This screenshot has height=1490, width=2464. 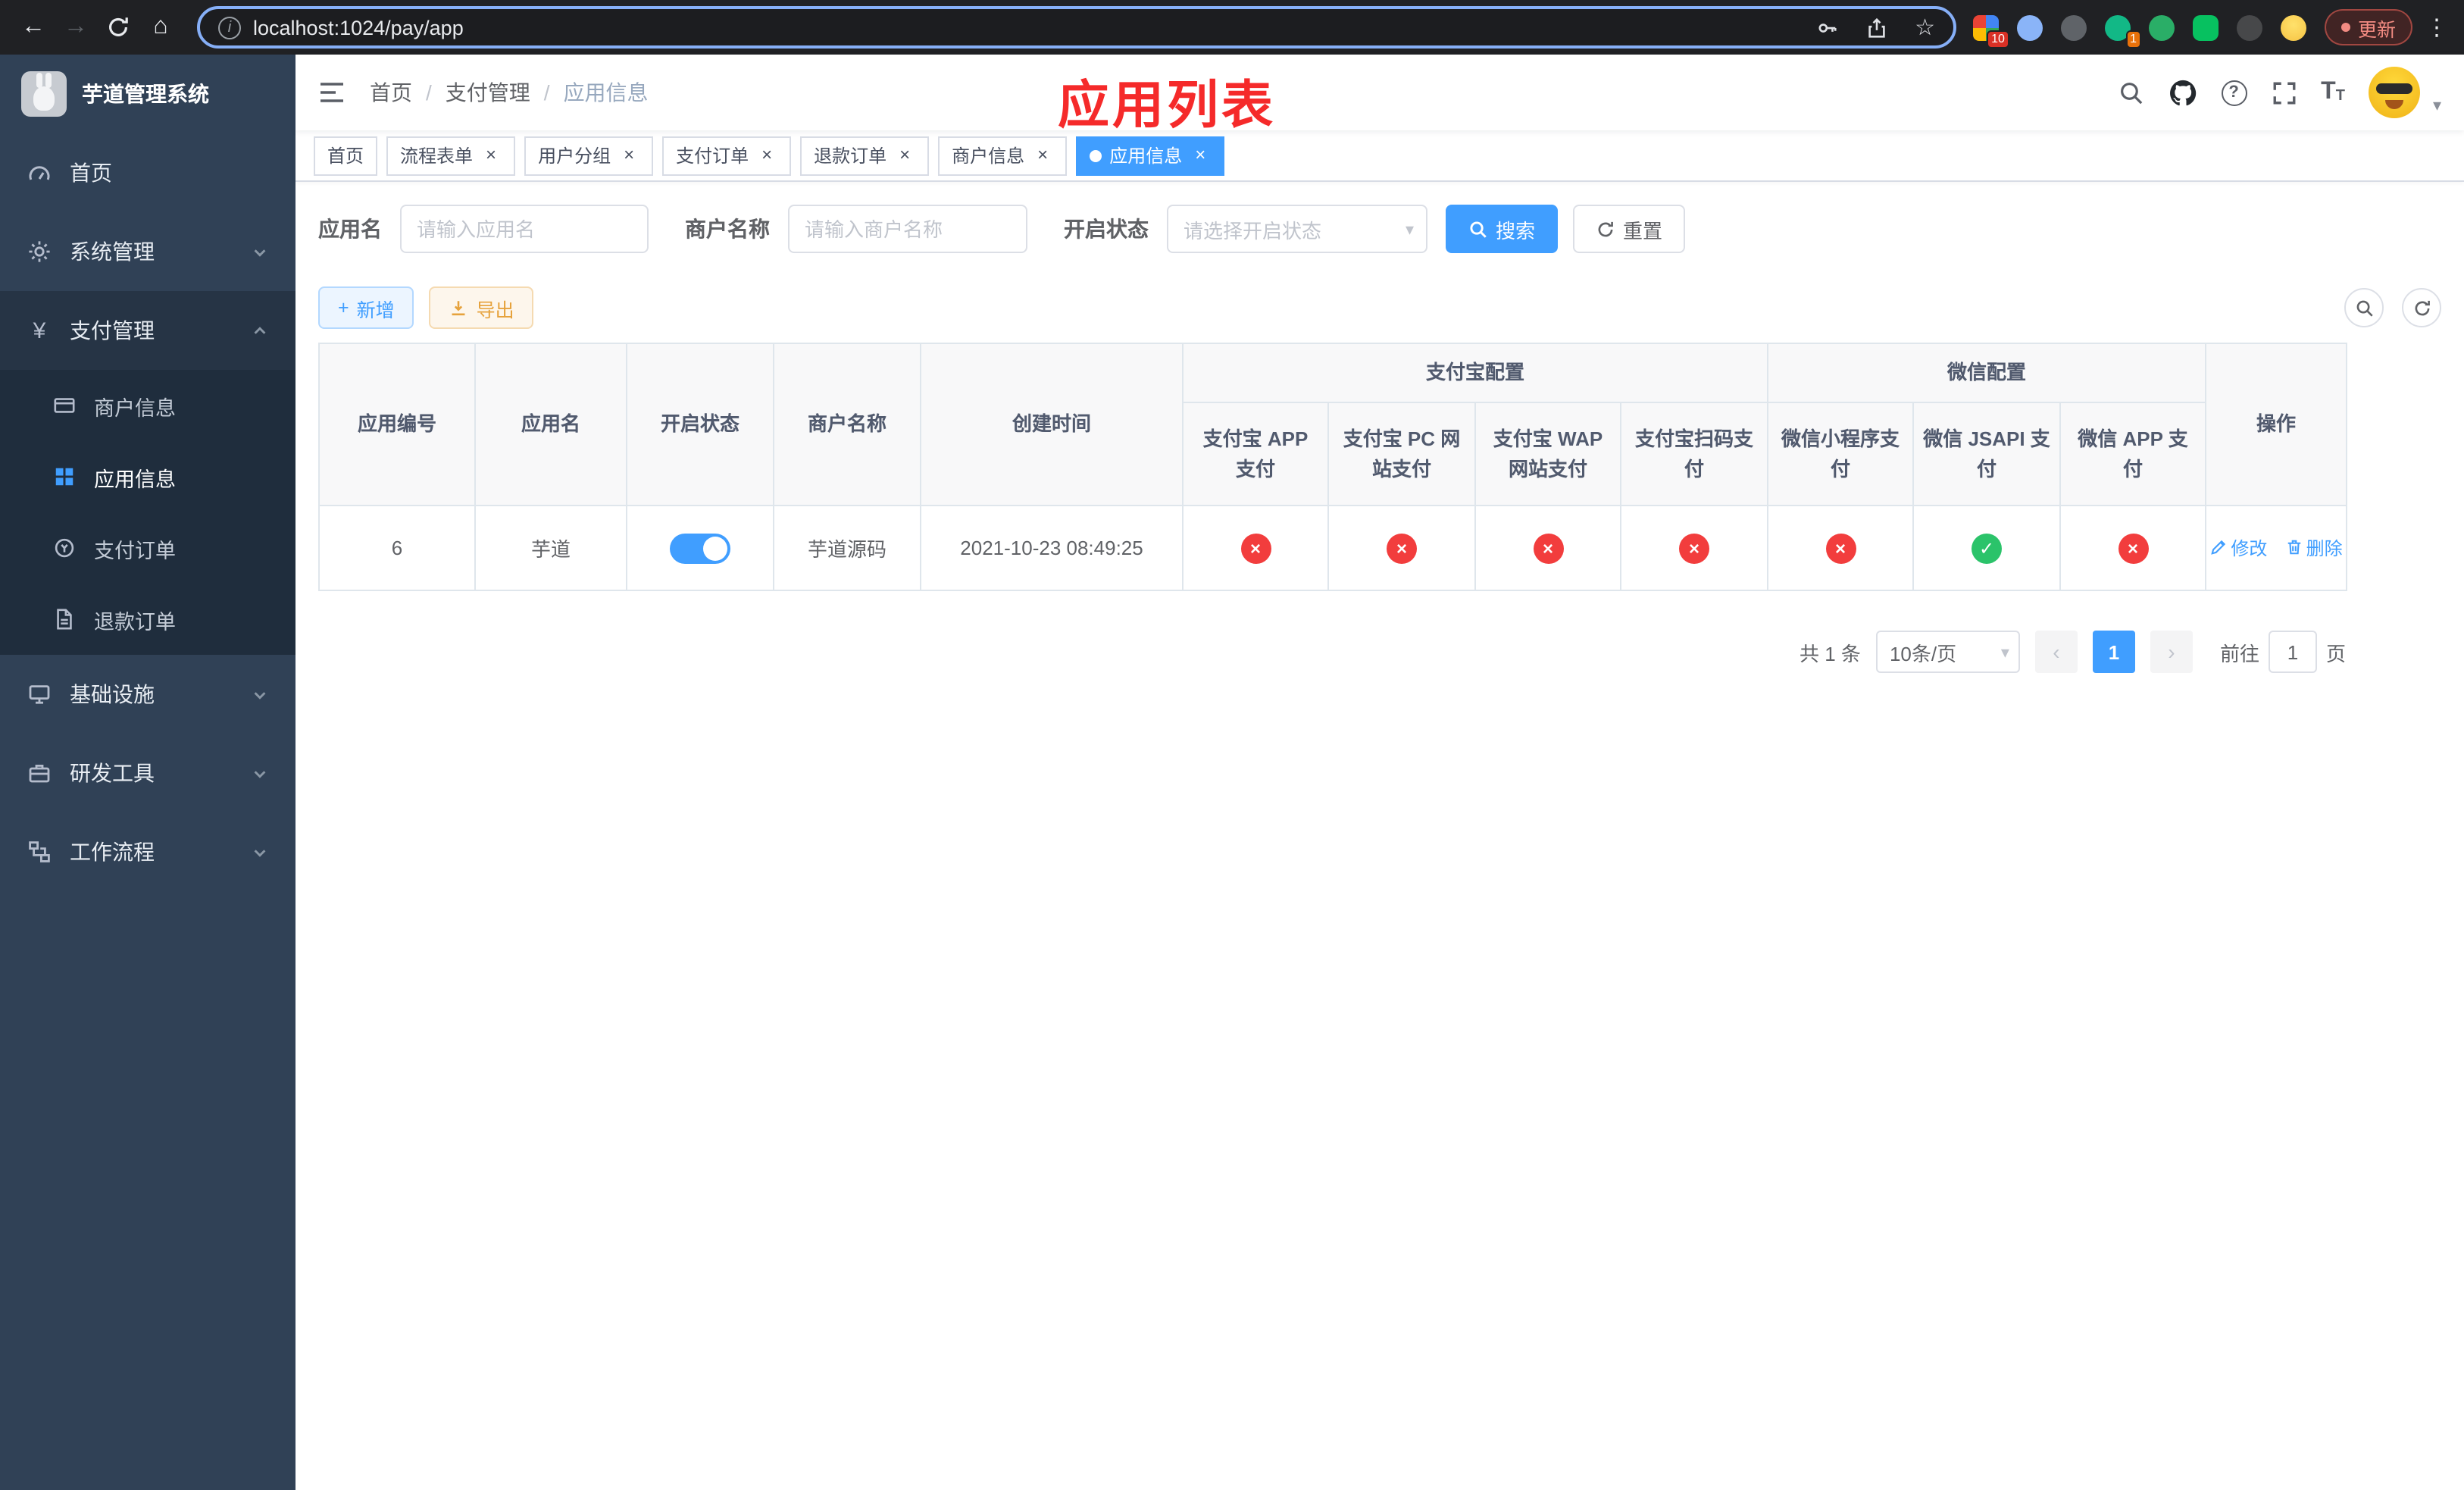 I want to click on extension-green-circle-icon, so click(x=2162, y=27).